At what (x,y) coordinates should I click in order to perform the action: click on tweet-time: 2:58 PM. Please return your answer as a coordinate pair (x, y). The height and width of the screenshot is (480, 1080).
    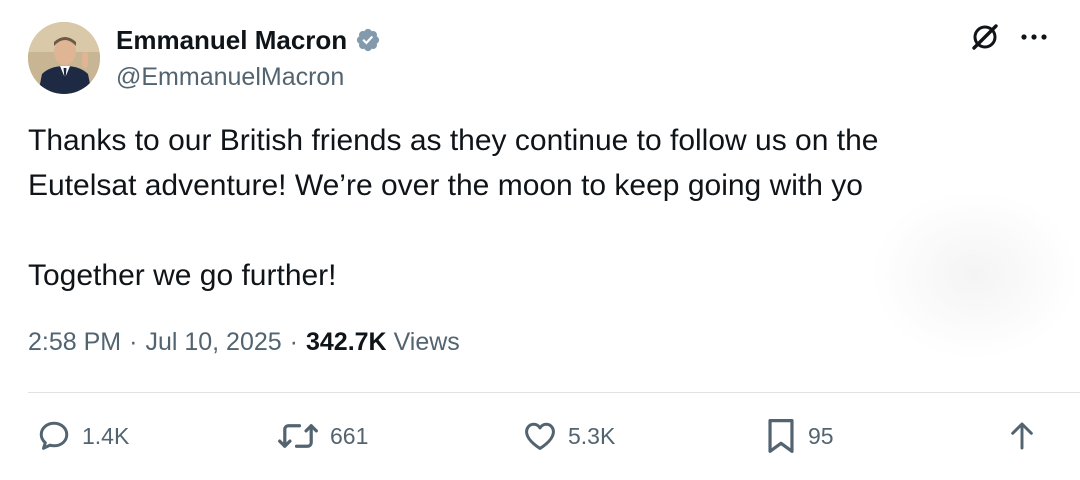
    Looking at the image, I should click on (74, 342).